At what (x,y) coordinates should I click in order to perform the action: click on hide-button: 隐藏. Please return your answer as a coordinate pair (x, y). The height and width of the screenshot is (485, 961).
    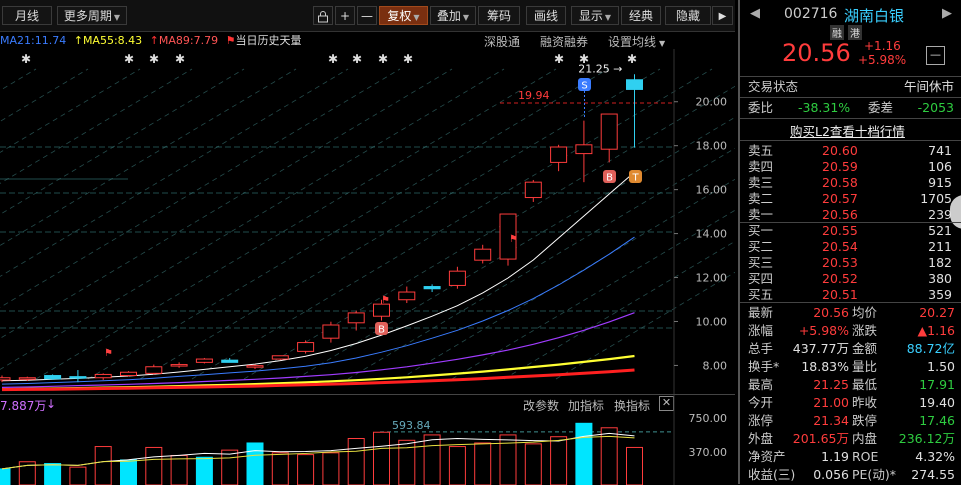
    Looking at the image, I should click on (688, 15).